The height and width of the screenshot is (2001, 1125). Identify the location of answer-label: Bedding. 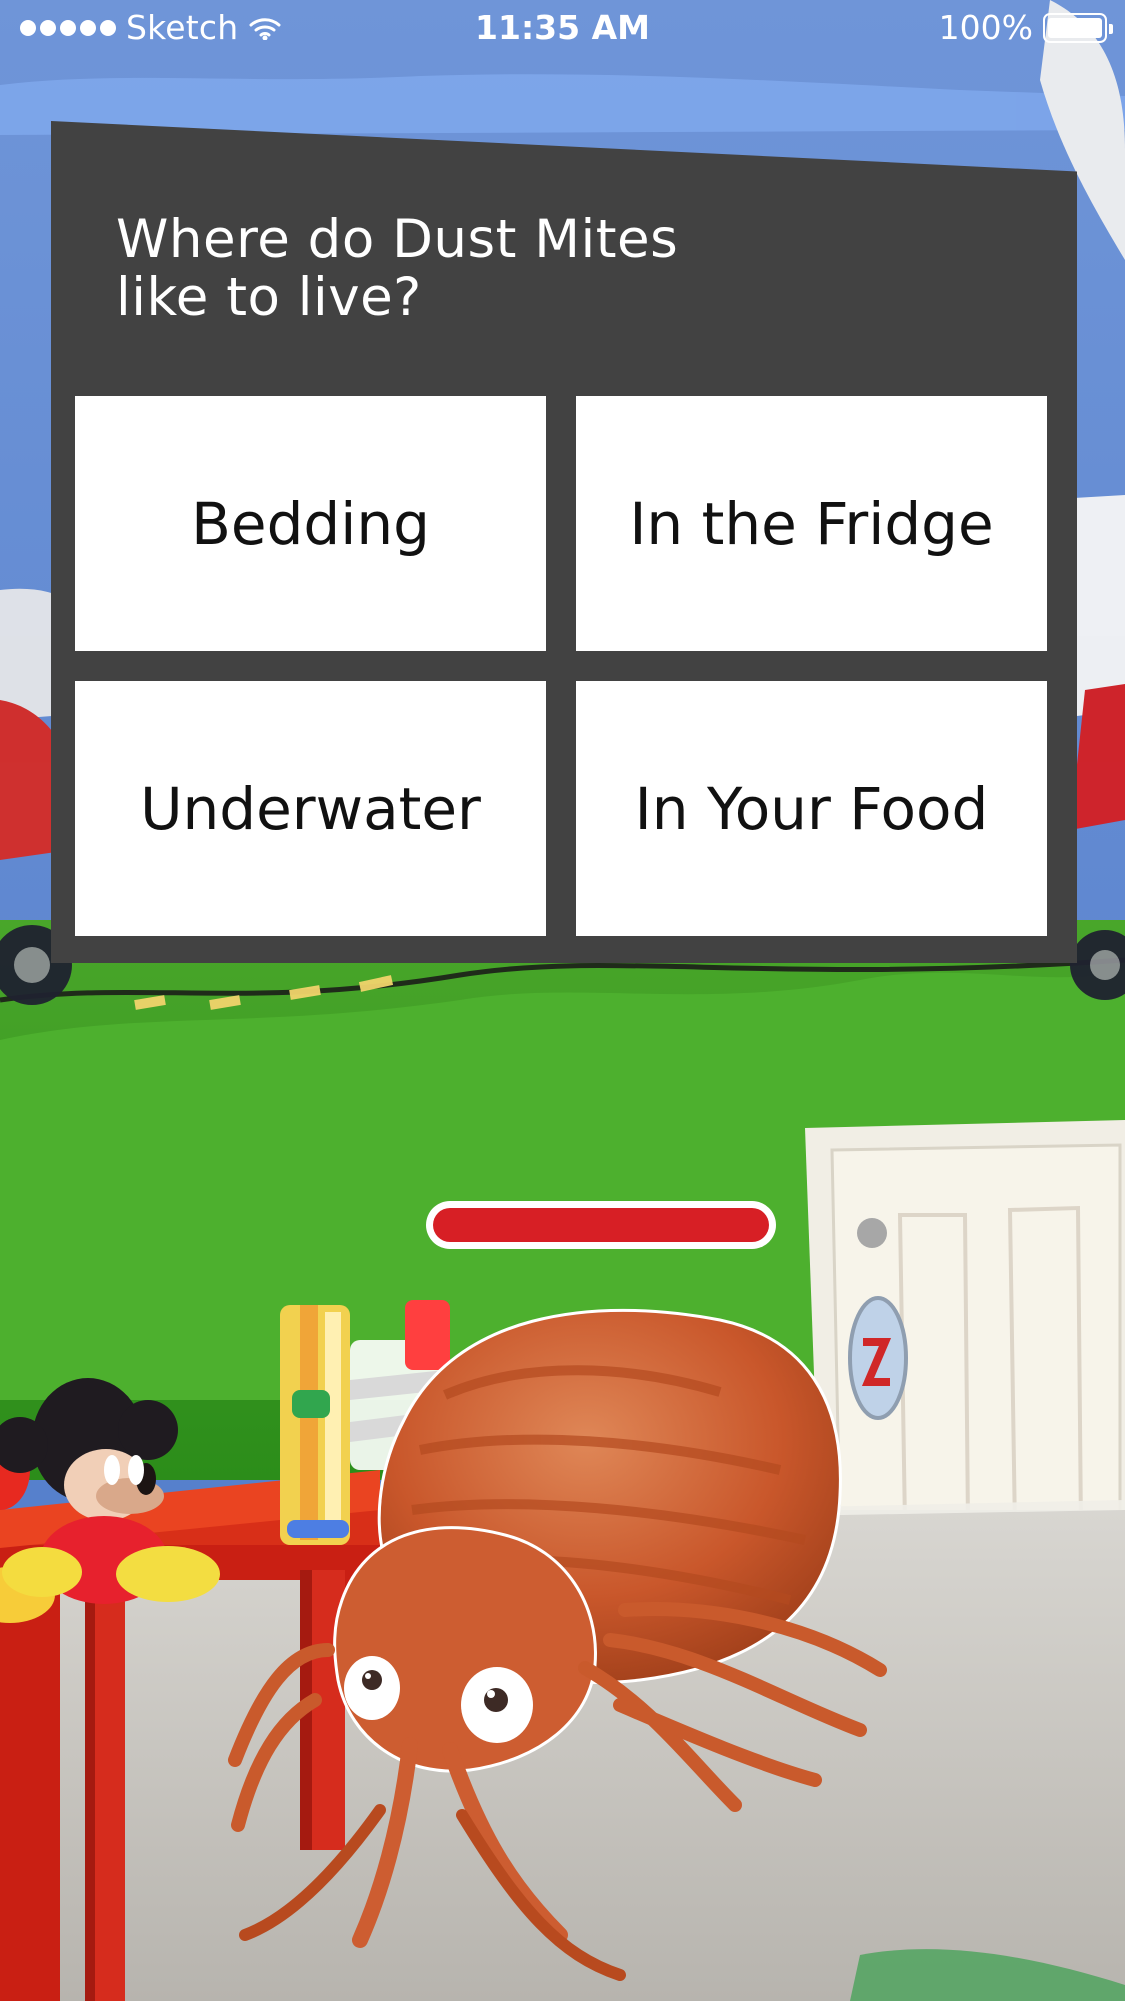
(310, 523).